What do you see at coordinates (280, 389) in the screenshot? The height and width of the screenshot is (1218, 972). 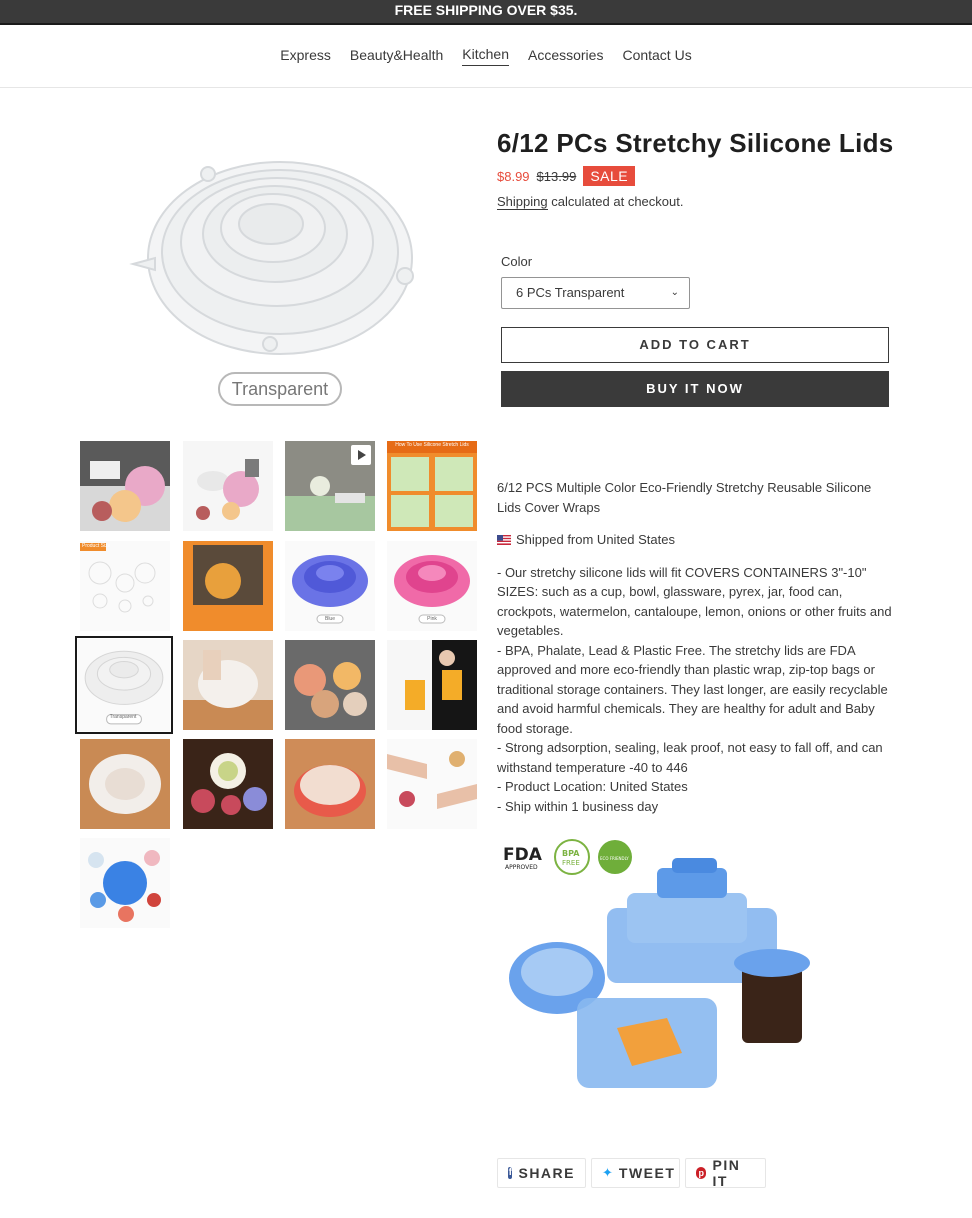 I see `main-image-caption: Transparent` at bounding box center [280, 389].